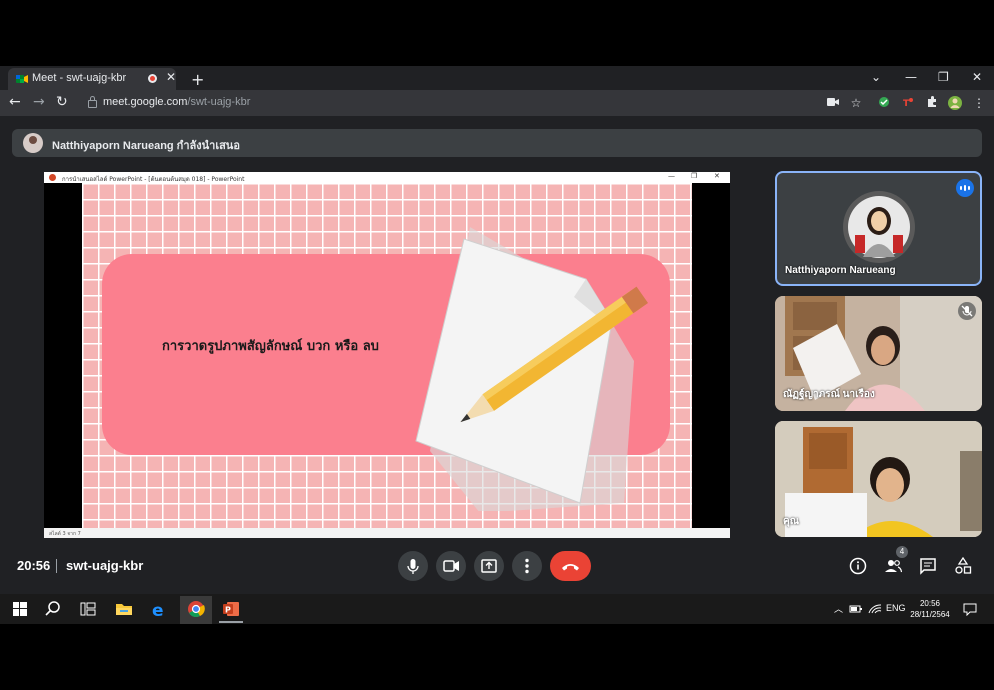  I want to click on extension-green-icon, so click(884, 103).